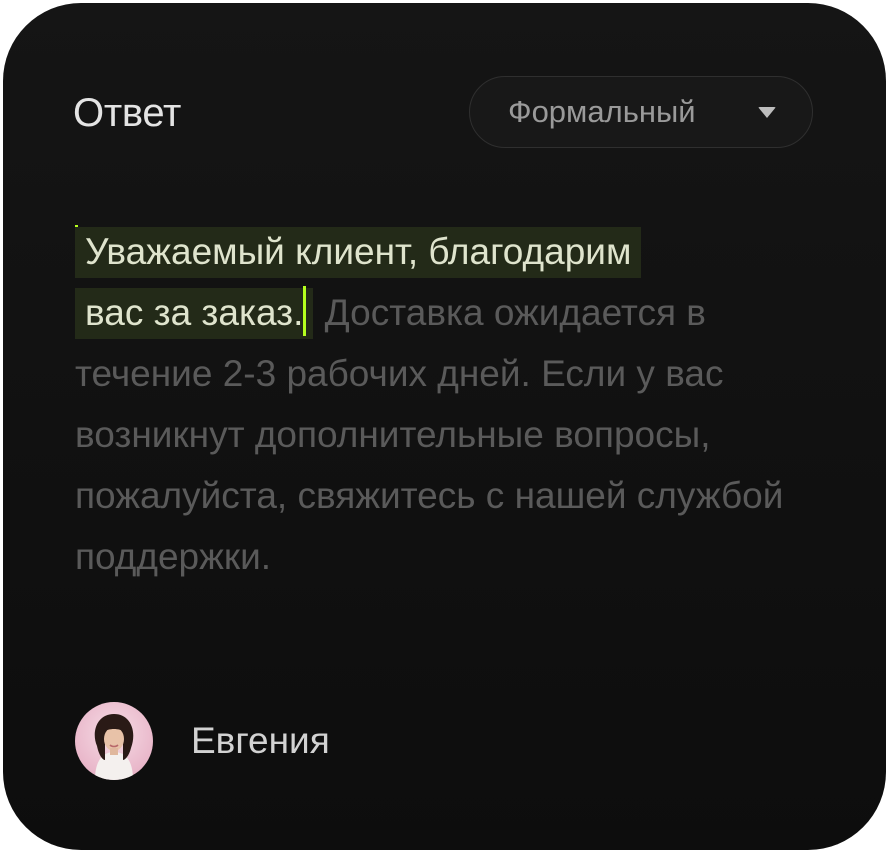  What do you see at coordinates (305, 311) in the screenshot?
I see `selection-end-cursor` at bounding box center [305, 311].